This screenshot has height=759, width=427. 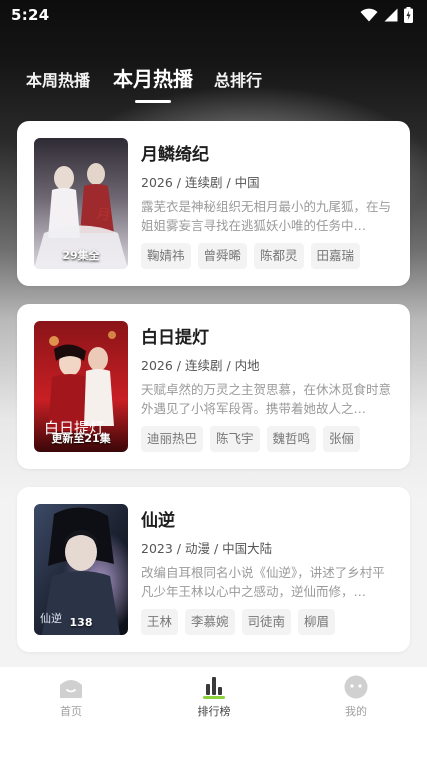 I want to click on cast-tag: 迪丽热巴, so click(x=172, y=439).